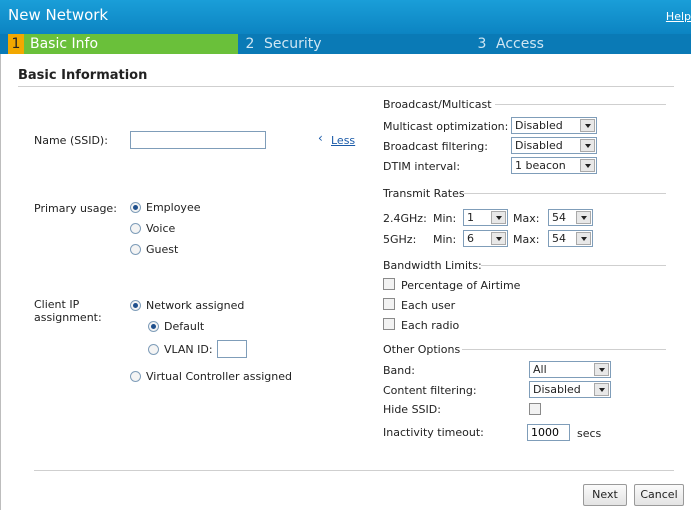  I want to click on rate-24ghz-max-select: 54, so click(570, 217).